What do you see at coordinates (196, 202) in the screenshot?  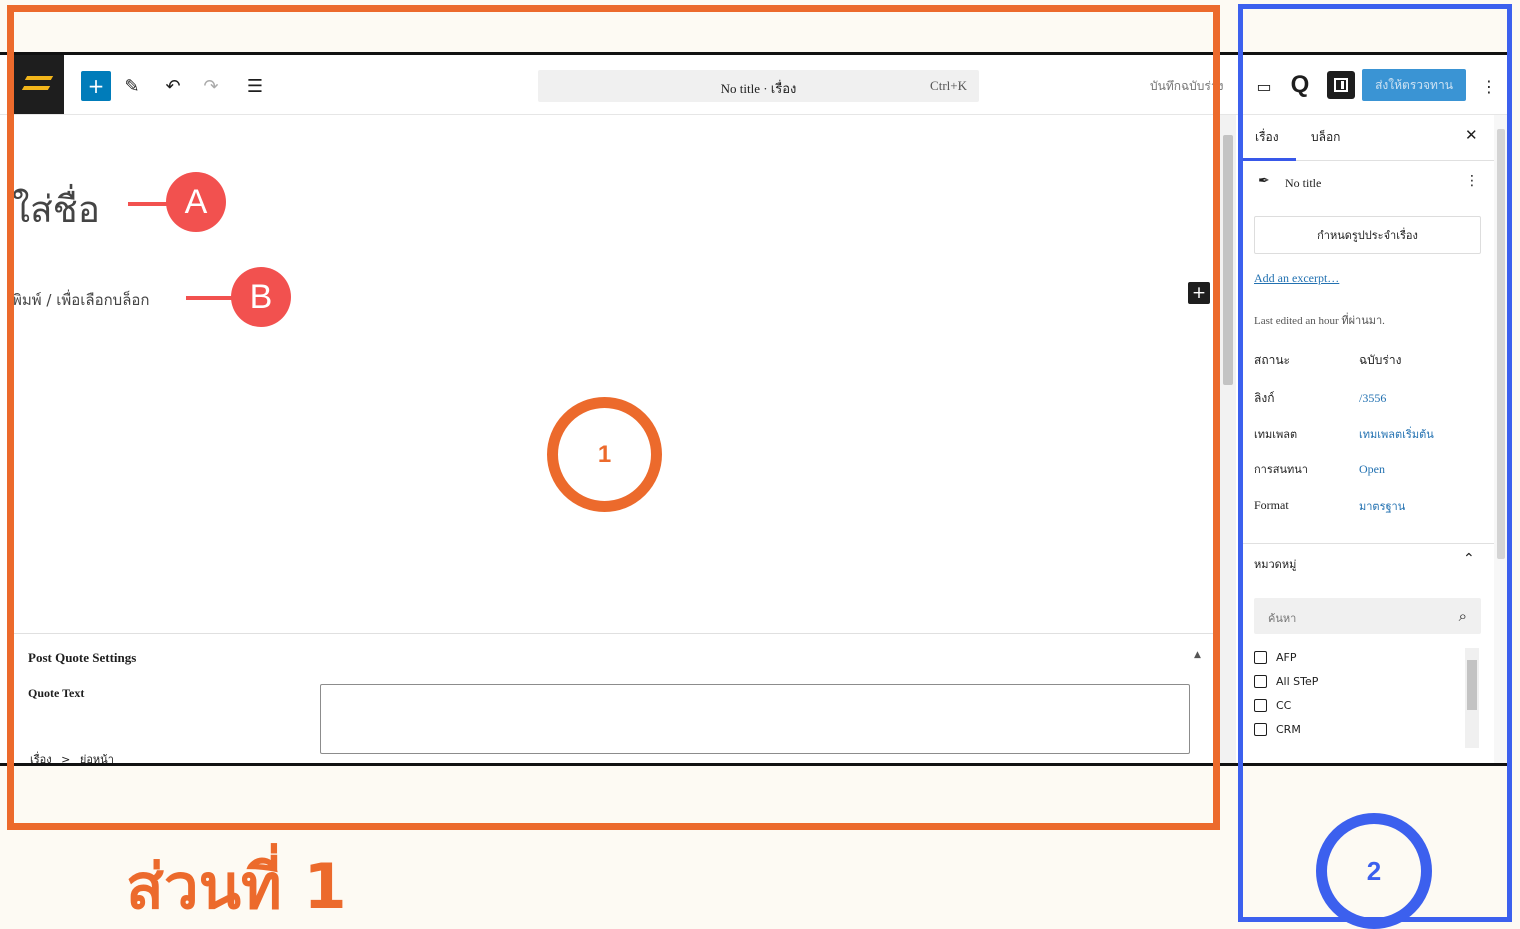 I see `marker-a: A` at bounding box center [196, 202].